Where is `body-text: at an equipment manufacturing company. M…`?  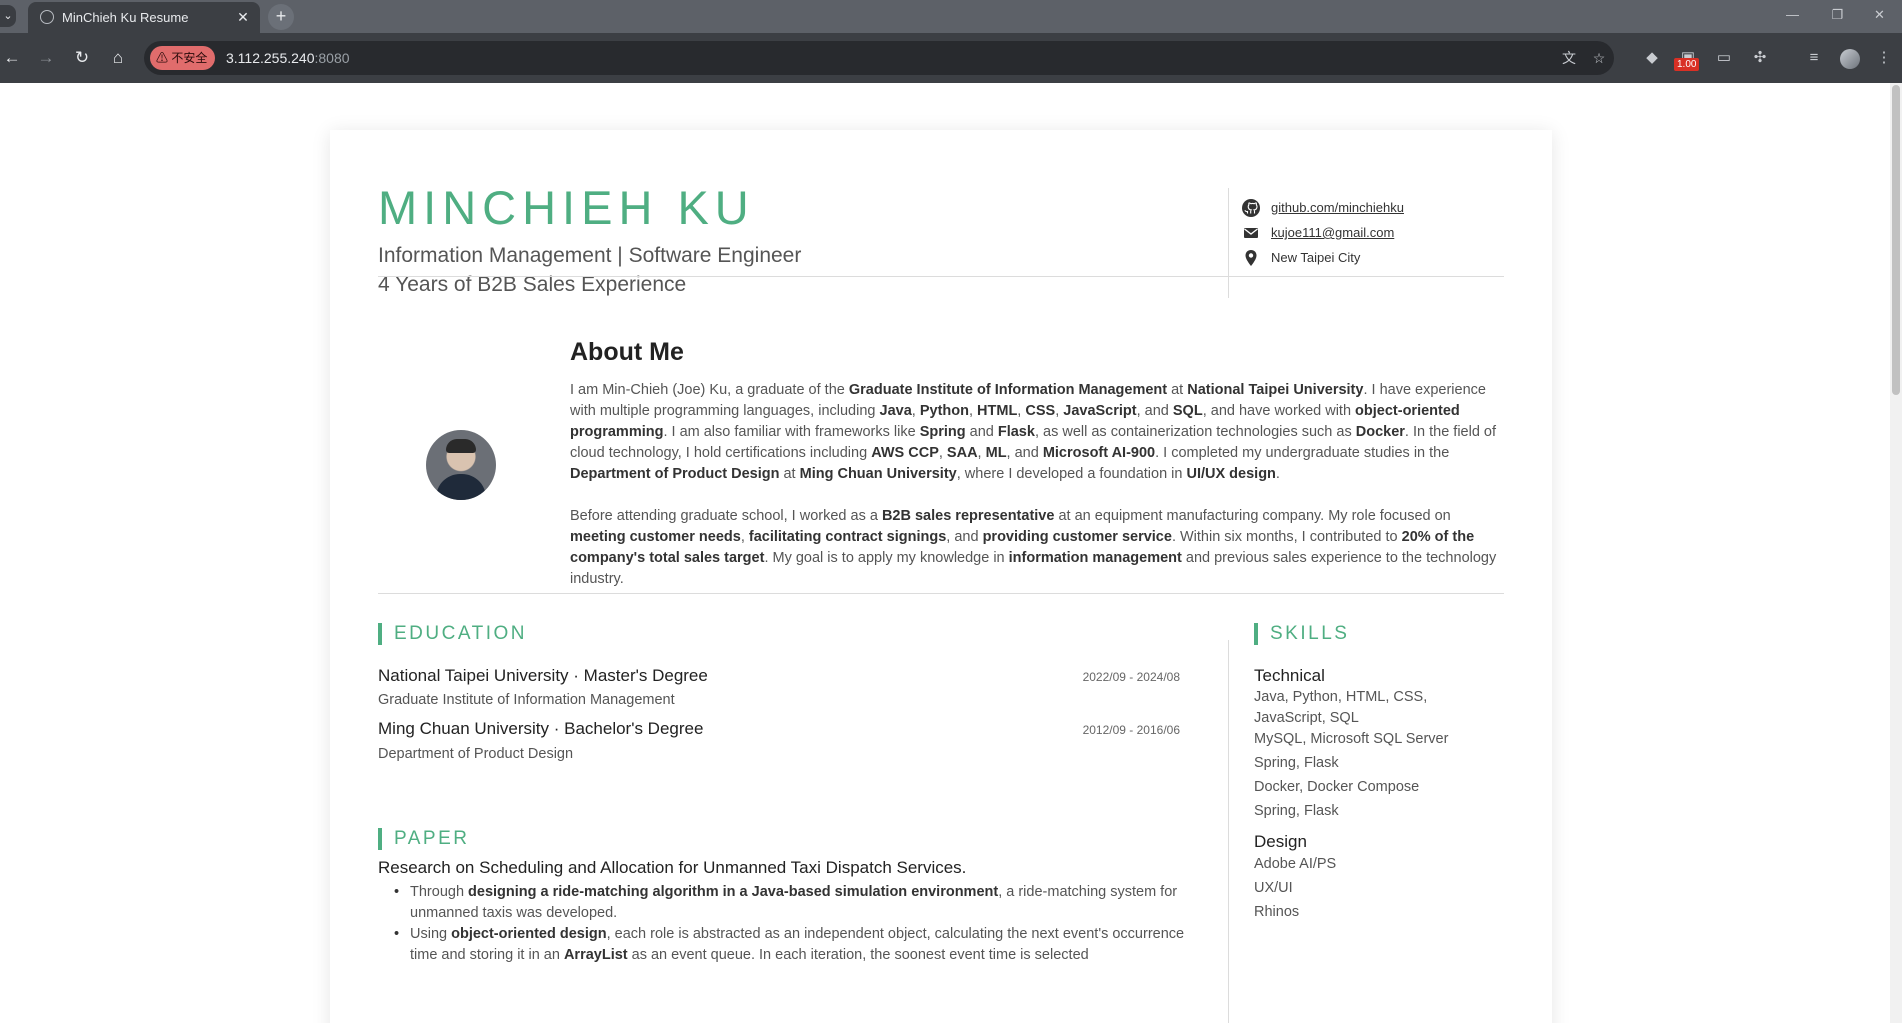
body-text: at an equipment manufacturing company. M… is located at coordinates (1252, 516).